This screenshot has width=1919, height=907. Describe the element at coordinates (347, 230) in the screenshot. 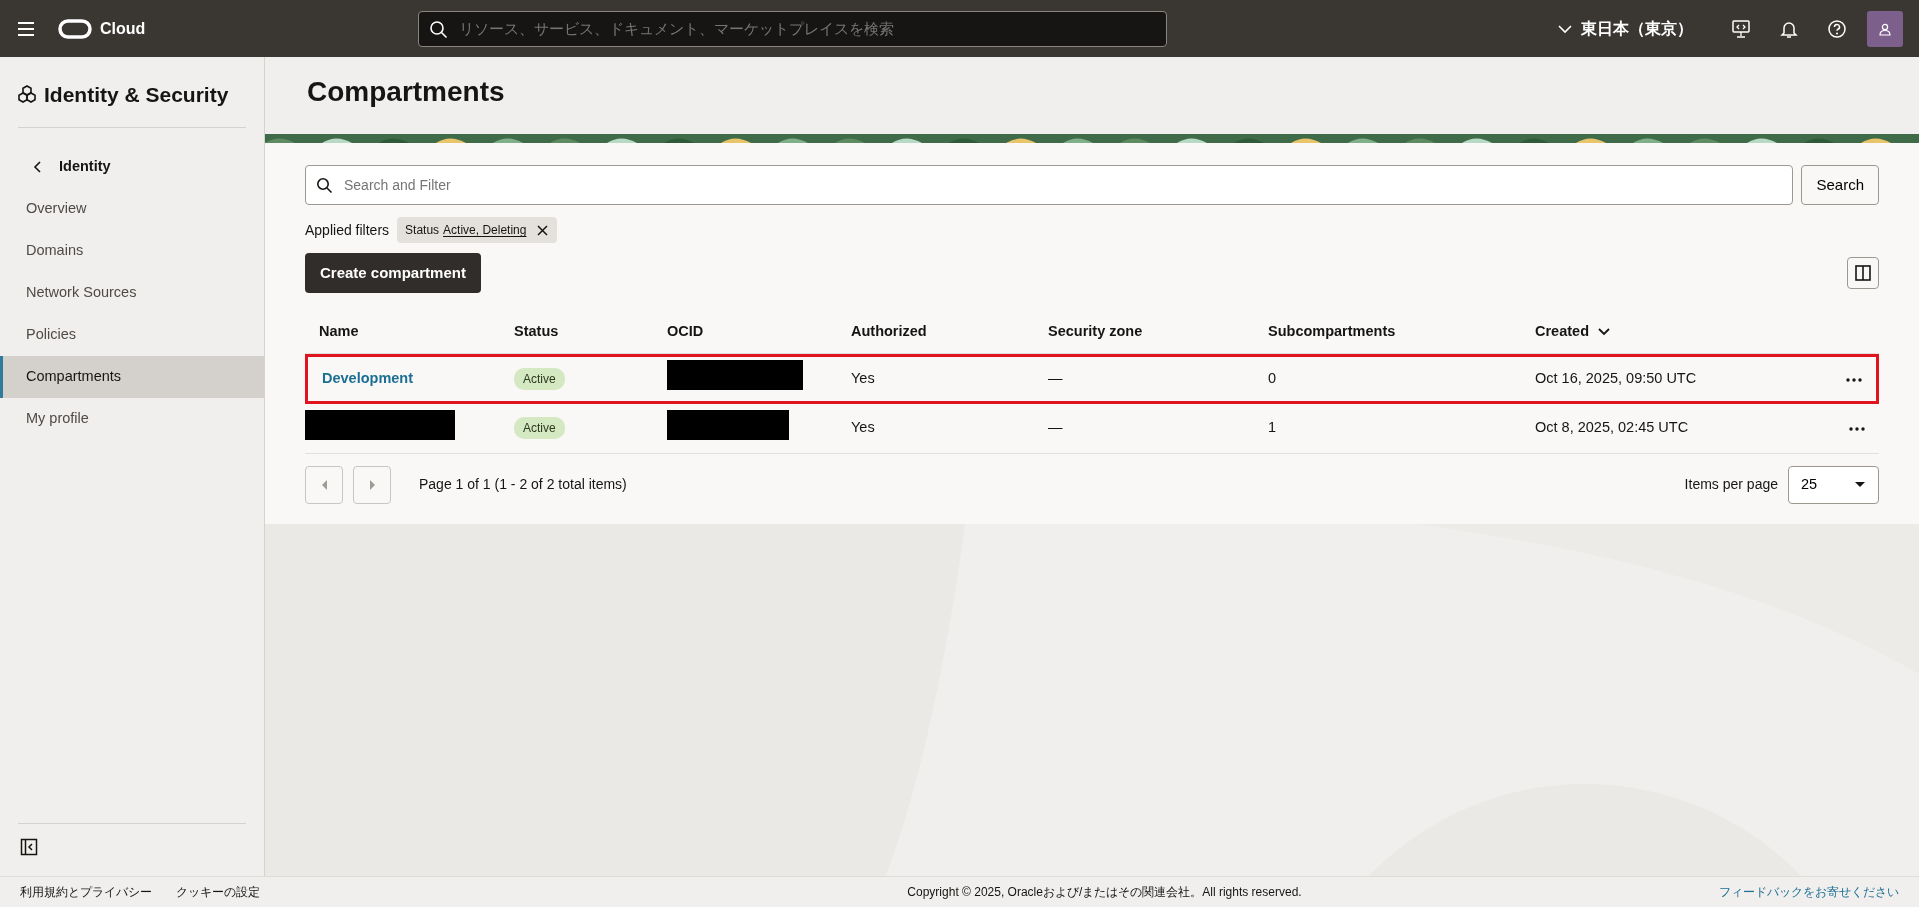

I see `applied-filters-label: Applied filters` at that location.